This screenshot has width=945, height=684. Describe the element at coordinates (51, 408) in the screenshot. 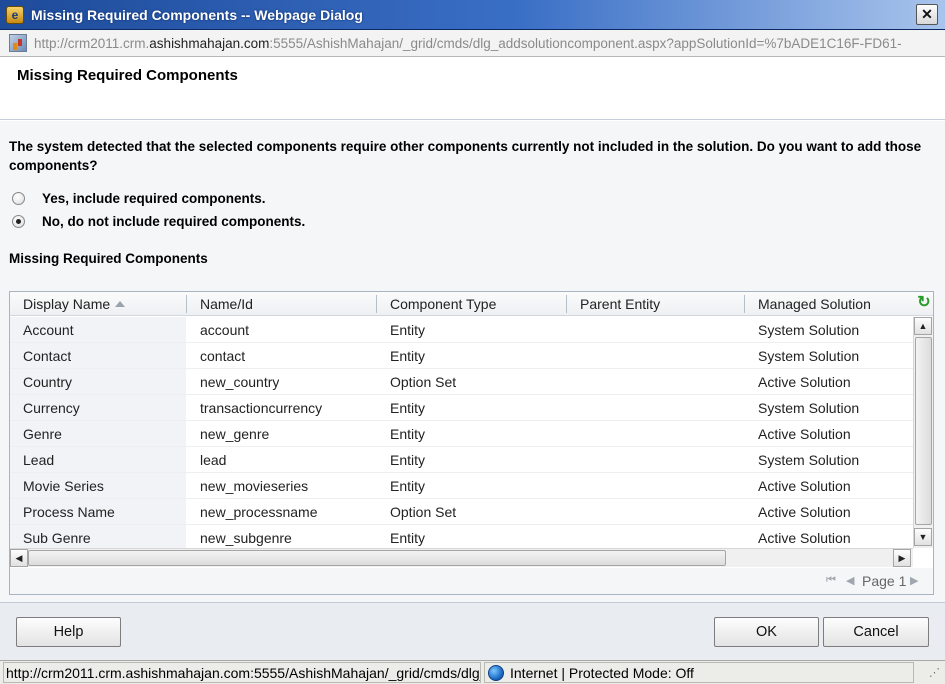

I see `cell-display-name: Currency` at that location.